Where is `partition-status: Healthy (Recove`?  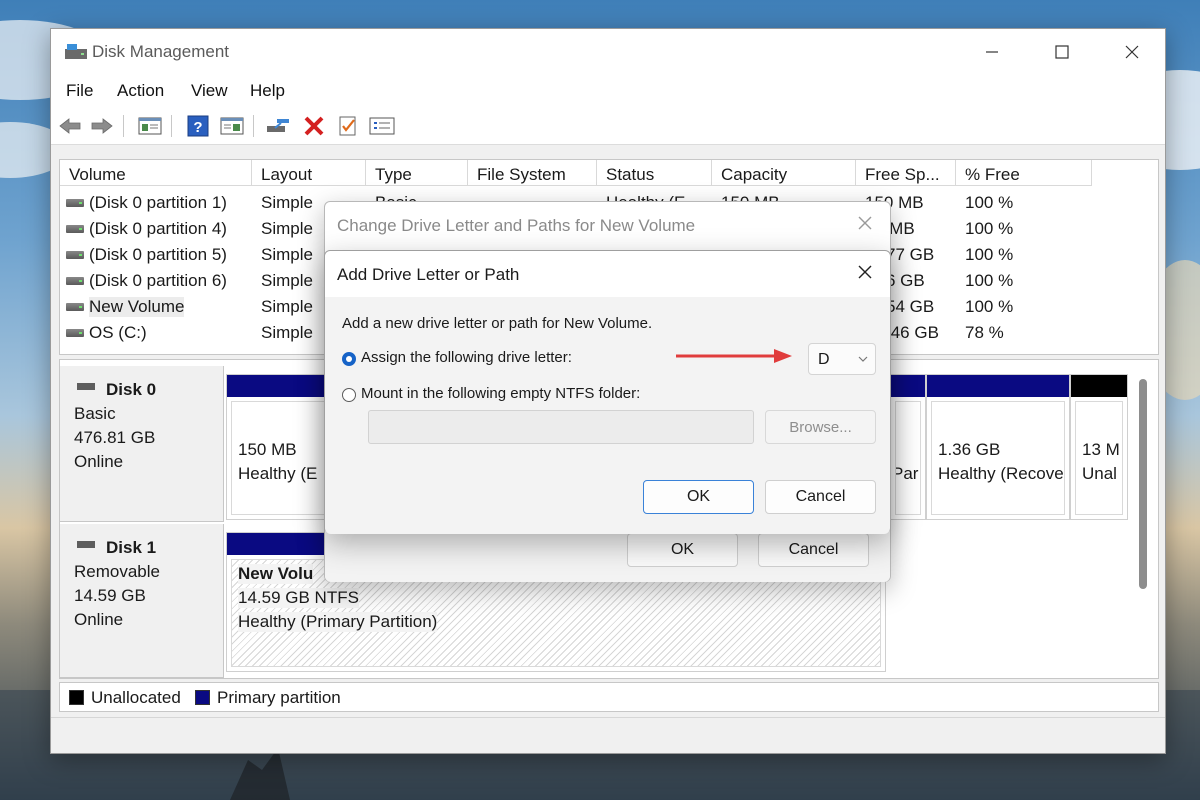 partition-status: Healthy (Recove is located at coordinates (1001, 473).